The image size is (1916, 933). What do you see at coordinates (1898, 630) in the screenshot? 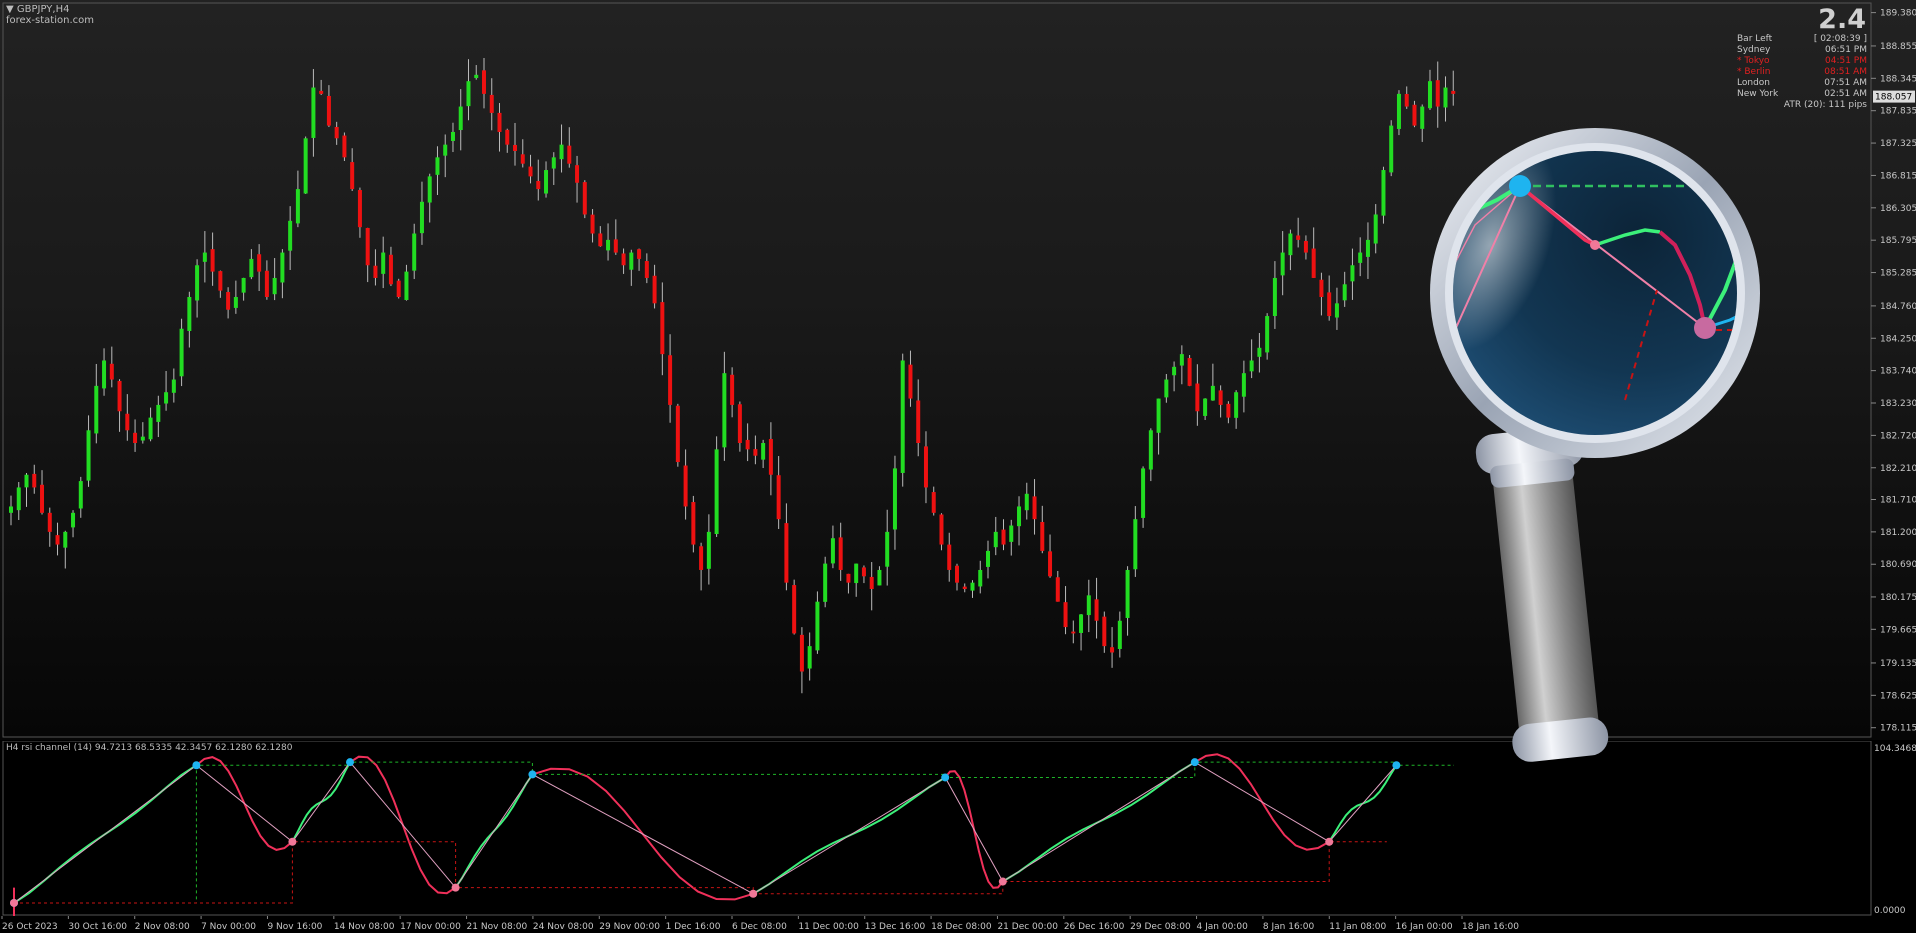
I see `price-tick-label: 179.665` at bounding box center [1898, 630].